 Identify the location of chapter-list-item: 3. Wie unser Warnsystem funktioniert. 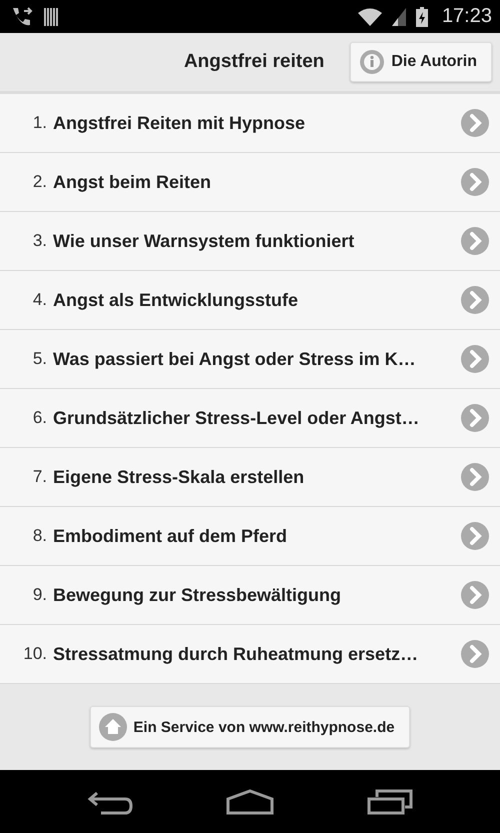
(250, 241).